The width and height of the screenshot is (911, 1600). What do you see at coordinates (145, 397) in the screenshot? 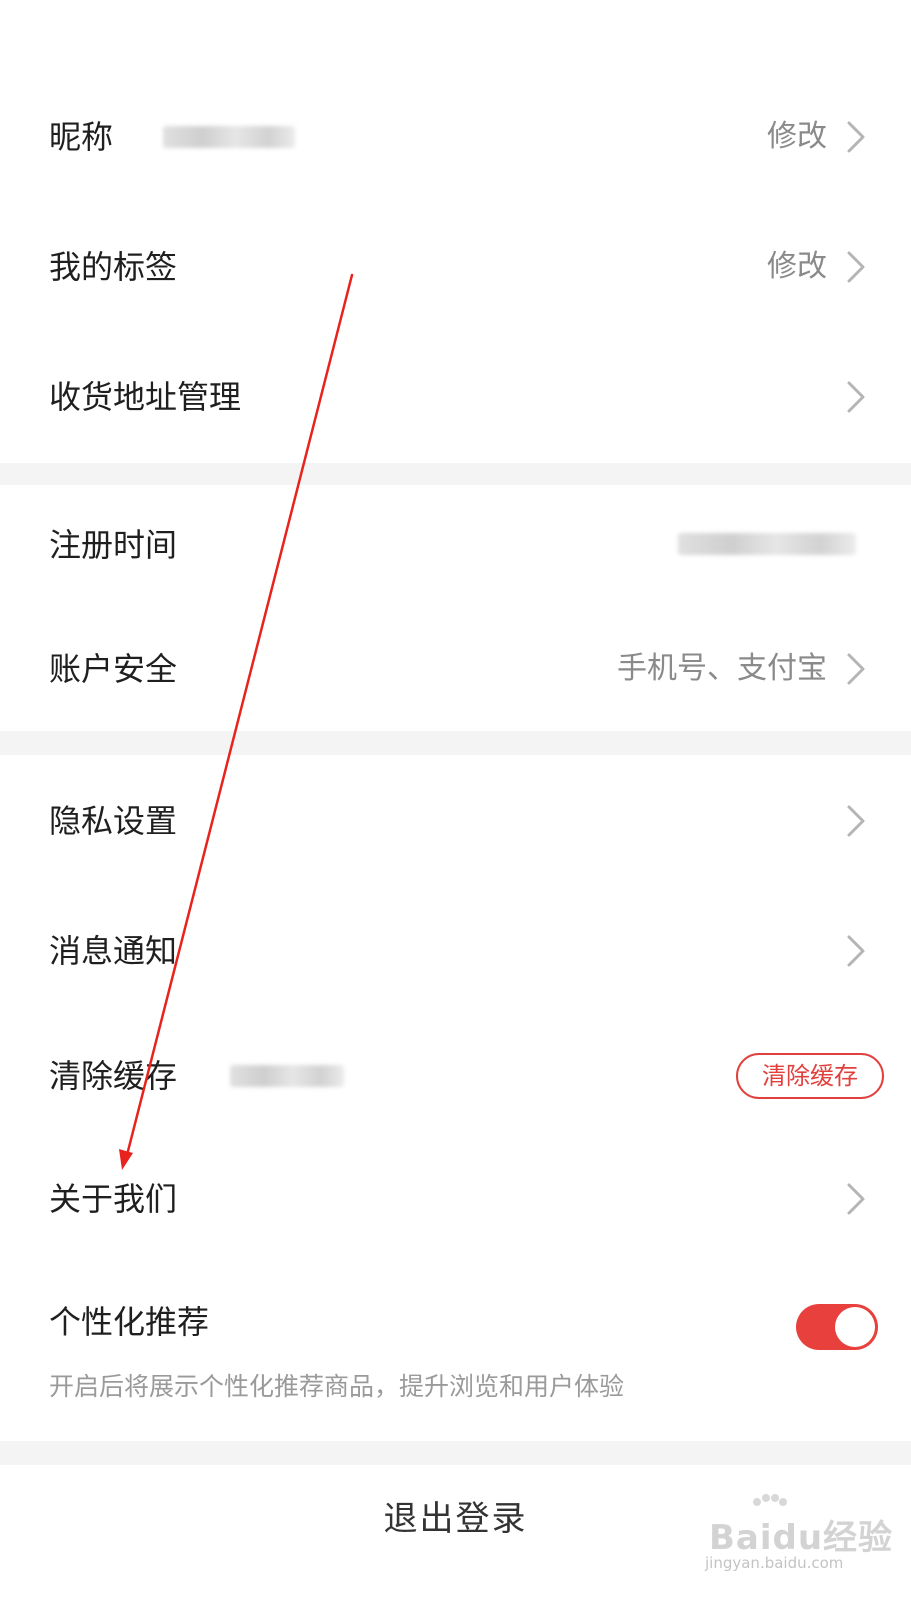
I see `address-label: 收货地址管理` at bounding box center [145, 397].